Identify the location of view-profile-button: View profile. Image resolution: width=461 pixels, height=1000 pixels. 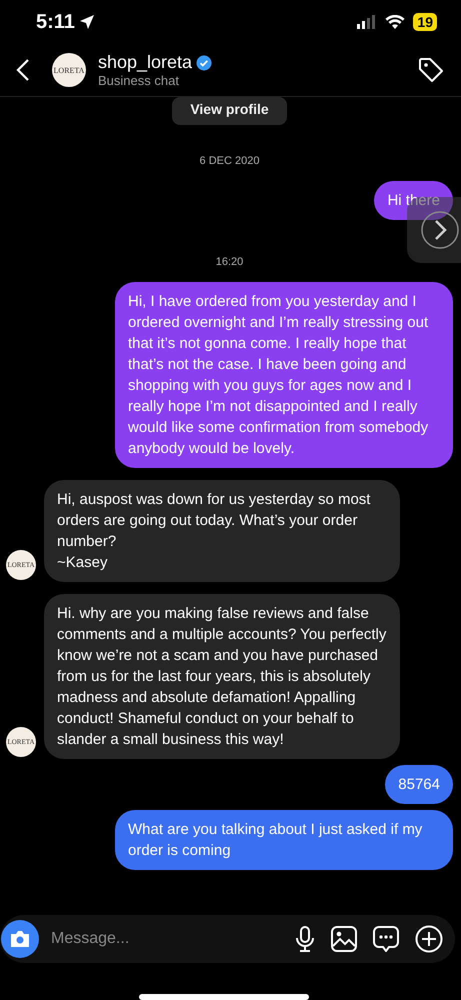
(229, 111).